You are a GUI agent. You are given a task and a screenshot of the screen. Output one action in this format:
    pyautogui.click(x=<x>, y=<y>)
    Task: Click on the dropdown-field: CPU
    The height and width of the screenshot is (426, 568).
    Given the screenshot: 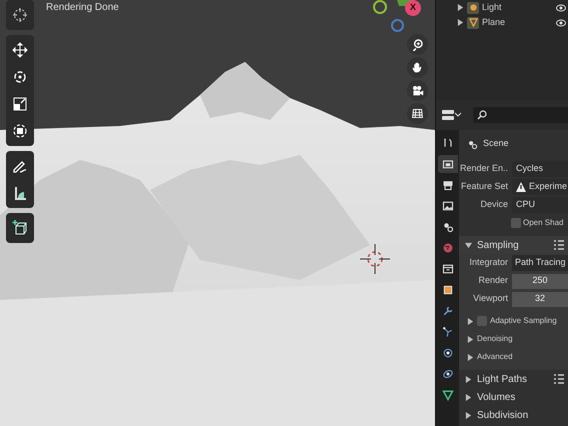 What is the action you would take?
    pyautogui.click(x=540, y=205)
    